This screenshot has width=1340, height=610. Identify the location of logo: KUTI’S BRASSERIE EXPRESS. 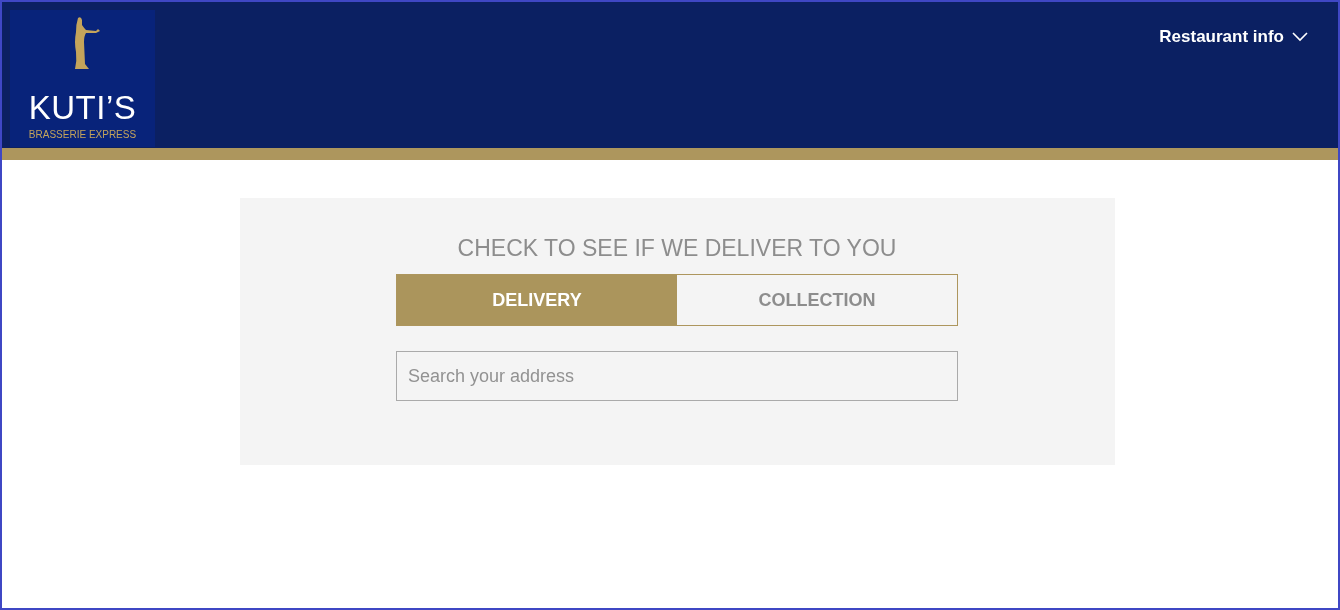
(82, 78).